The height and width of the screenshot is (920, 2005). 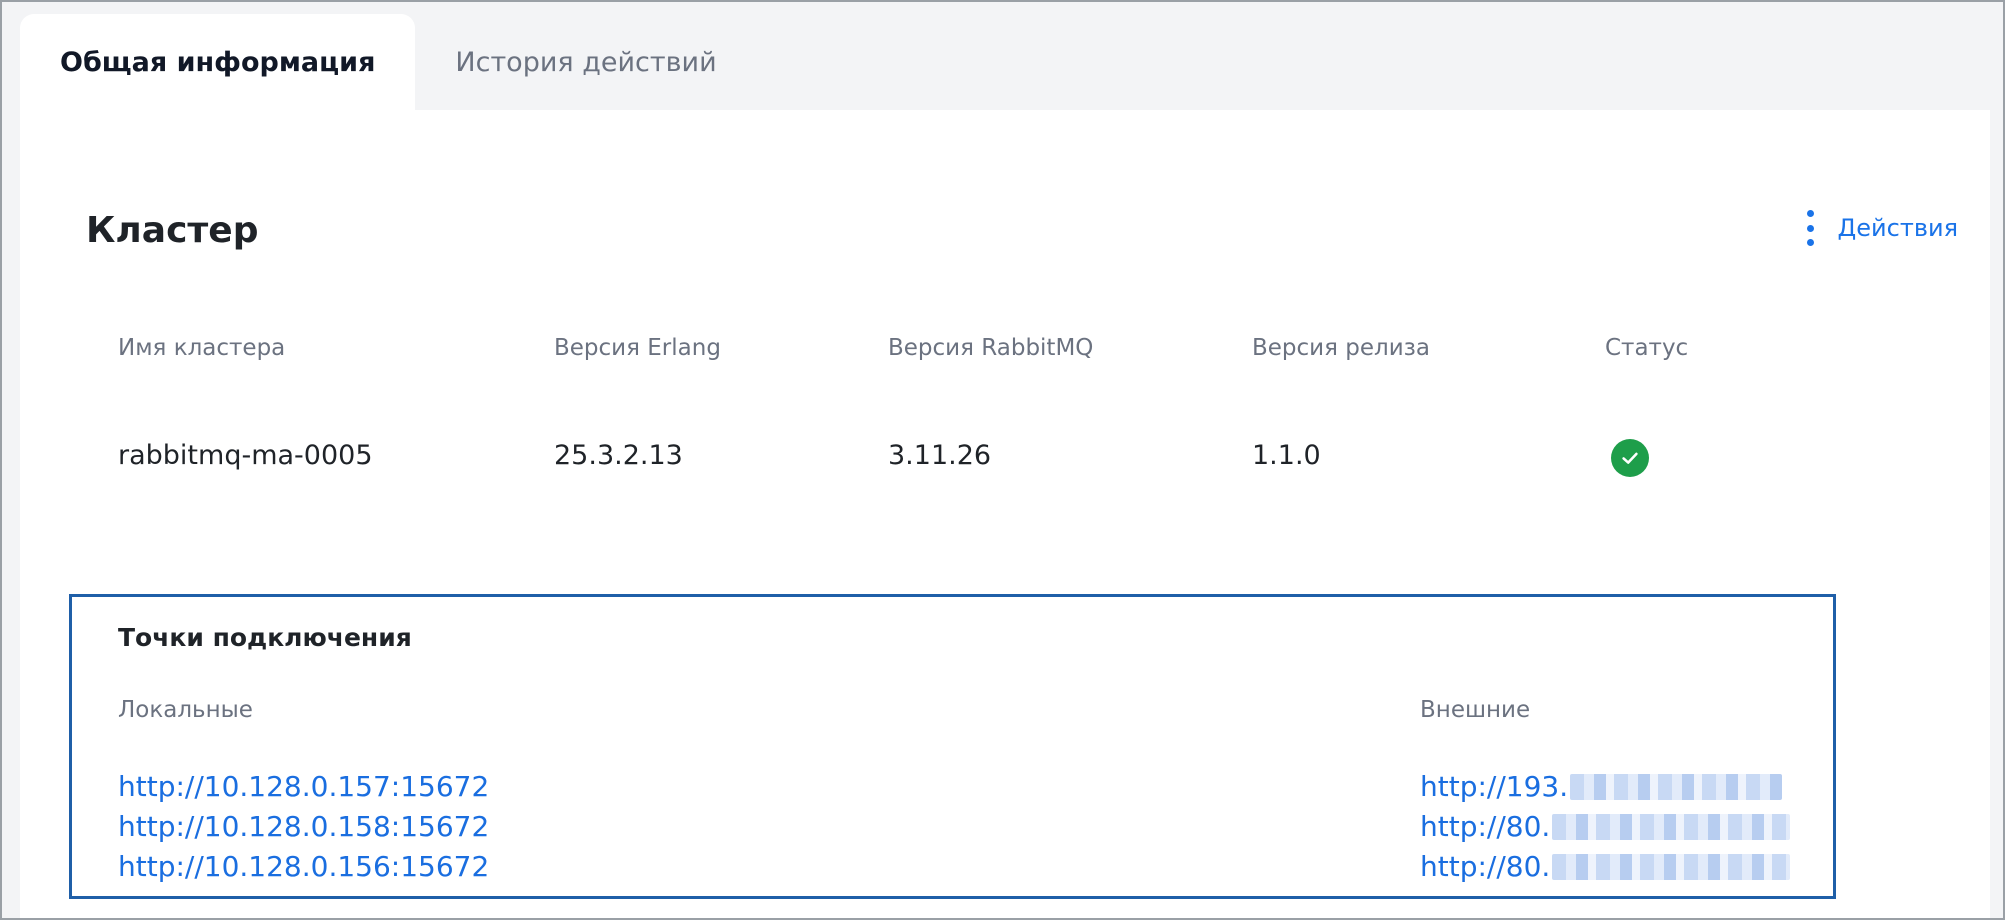 I want to click on local-endpoint-link: http://10.128.0.158:15672, so click(x=303, y=826).